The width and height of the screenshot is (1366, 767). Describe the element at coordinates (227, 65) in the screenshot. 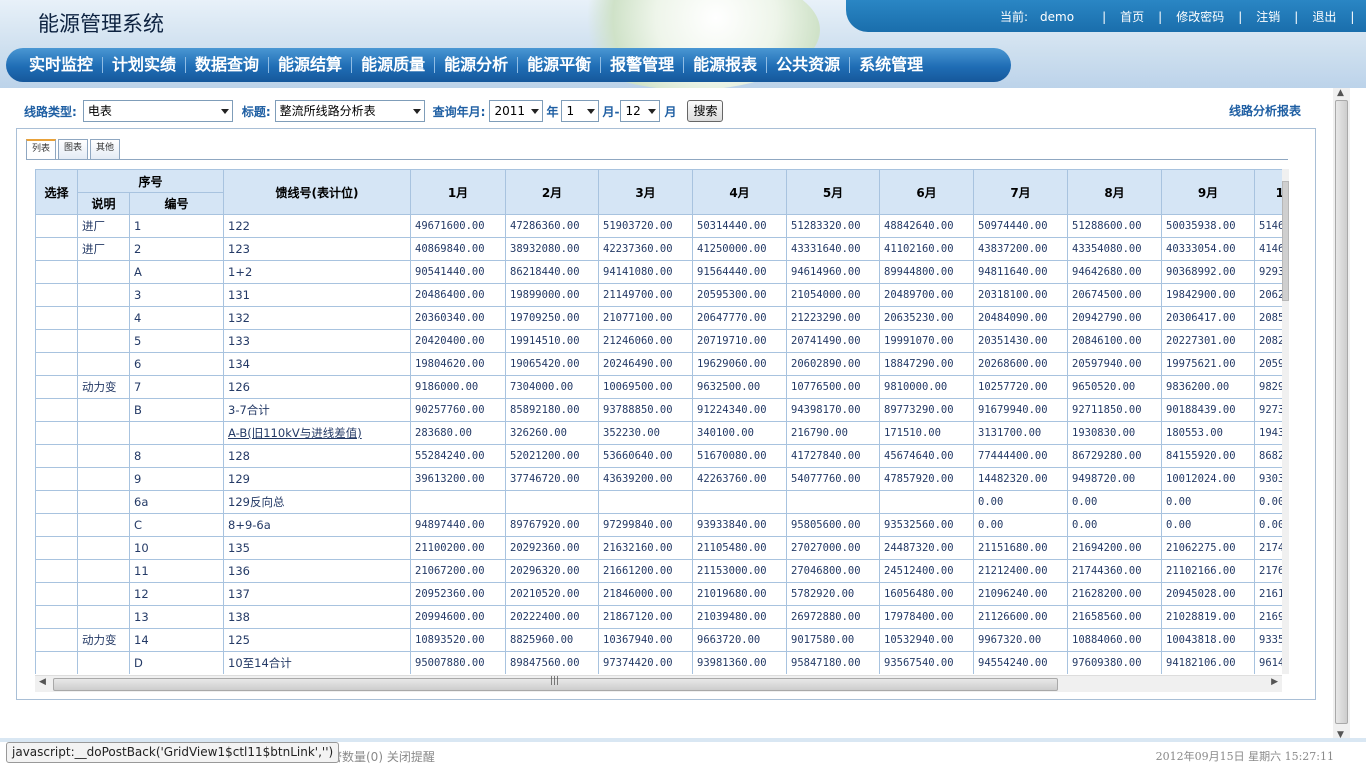

I see `nav-data-query: 数据查询` at that location.